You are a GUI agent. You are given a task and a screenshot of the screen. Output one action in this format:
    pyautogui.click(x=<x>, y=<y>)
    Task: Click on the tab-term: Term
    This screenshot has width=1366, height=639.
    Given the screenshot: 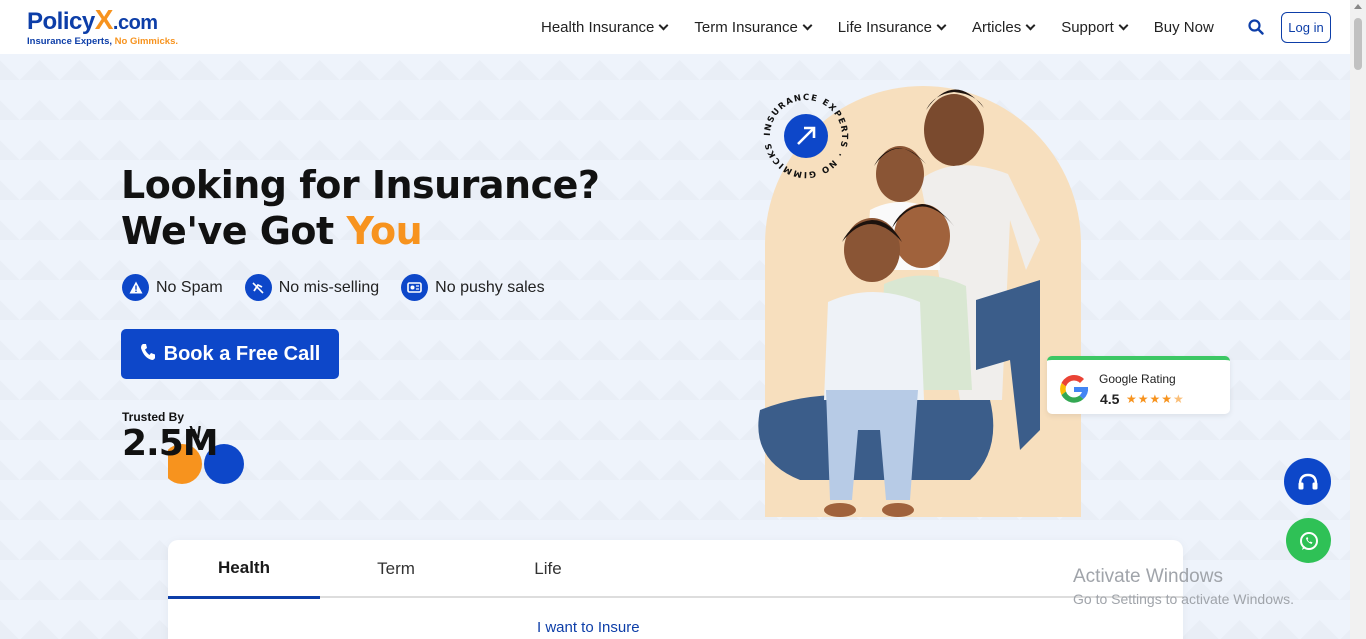 What is the action you would take?
    pyautogui.click(x=396, y=569)
    